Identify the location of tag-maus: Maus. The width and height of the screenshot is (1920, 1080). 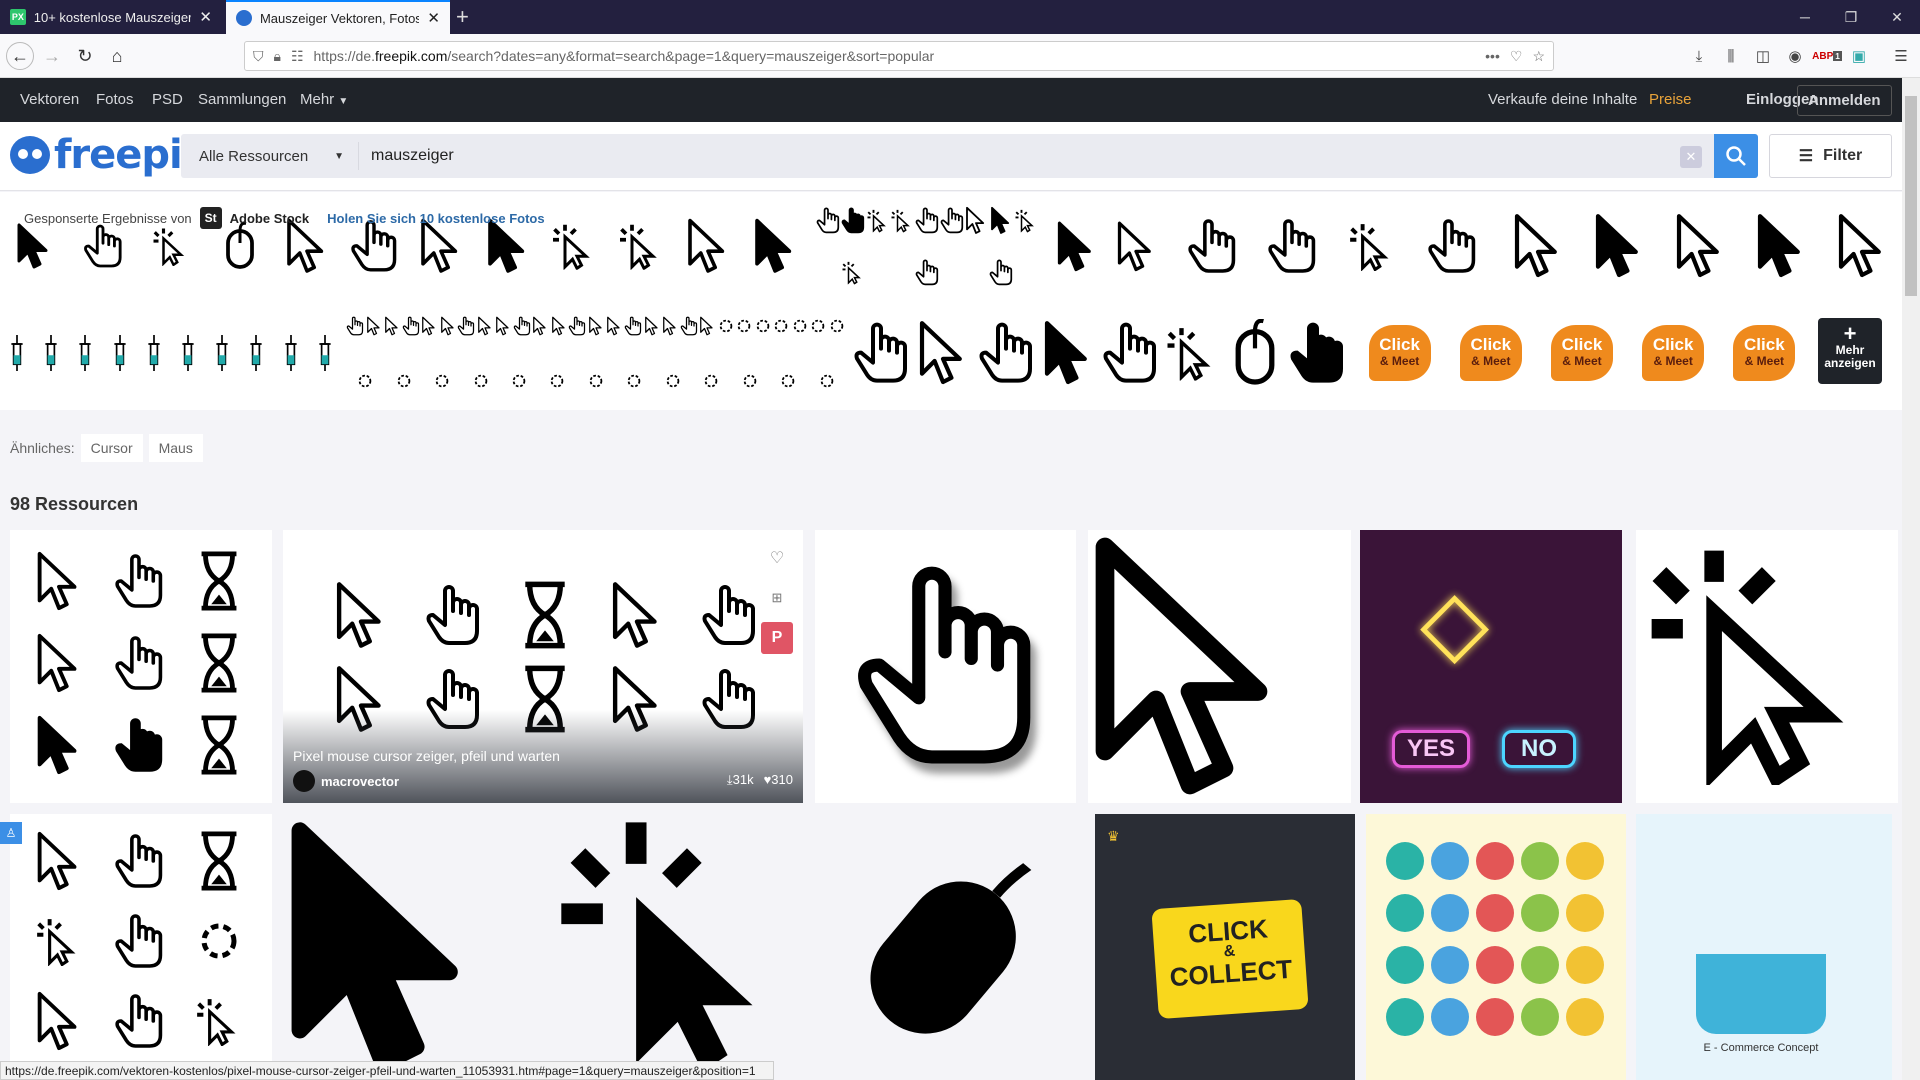
(175, 448).